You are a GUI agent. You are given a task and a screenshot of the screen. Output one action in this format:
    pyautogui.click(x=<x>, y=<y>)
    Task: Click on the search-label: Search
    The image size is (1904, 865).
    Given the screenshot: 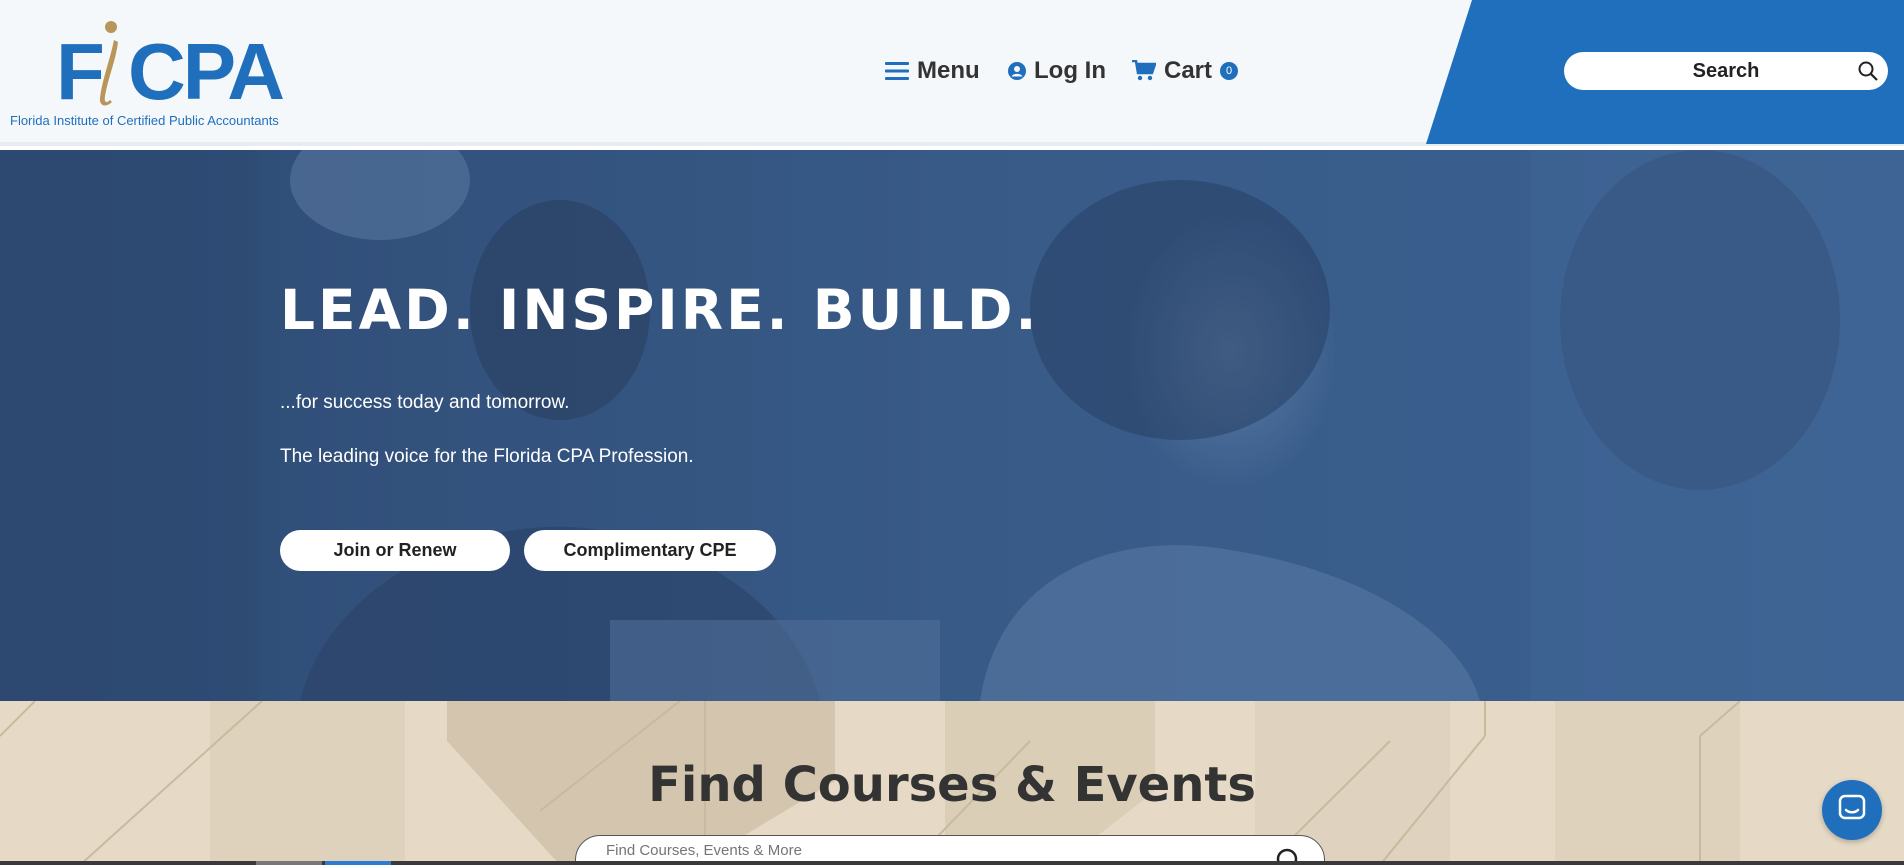 What is the action you would take?
    pyautogui.click(x=1726, y=70)
    